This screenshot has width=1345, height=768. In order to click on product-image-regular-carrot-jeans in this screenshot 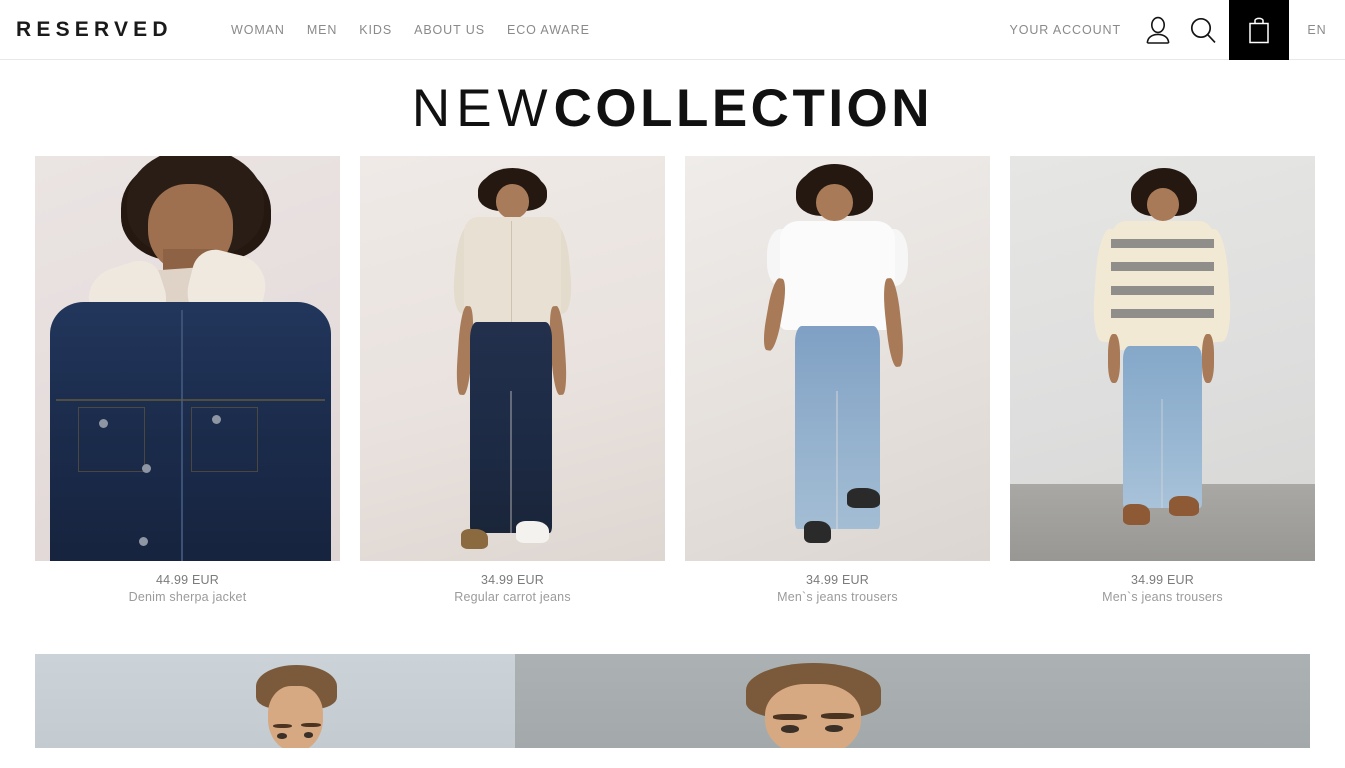, I will do `click(512, 358)`.